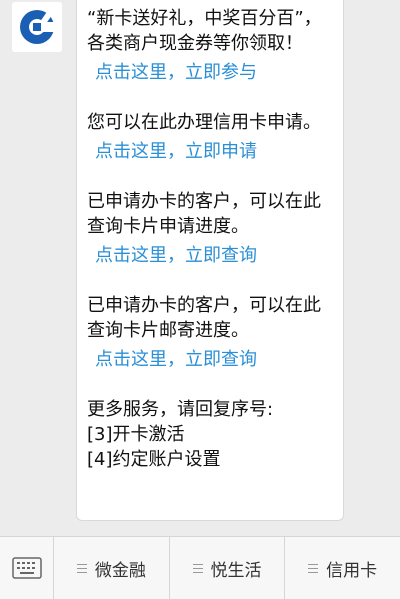 The height and width of the screenshot is (599, 400). Describe the element at coordinates (180, 409) in the screenshot. I see `more-services-title: 更多服务，请回复序号:` at that location.